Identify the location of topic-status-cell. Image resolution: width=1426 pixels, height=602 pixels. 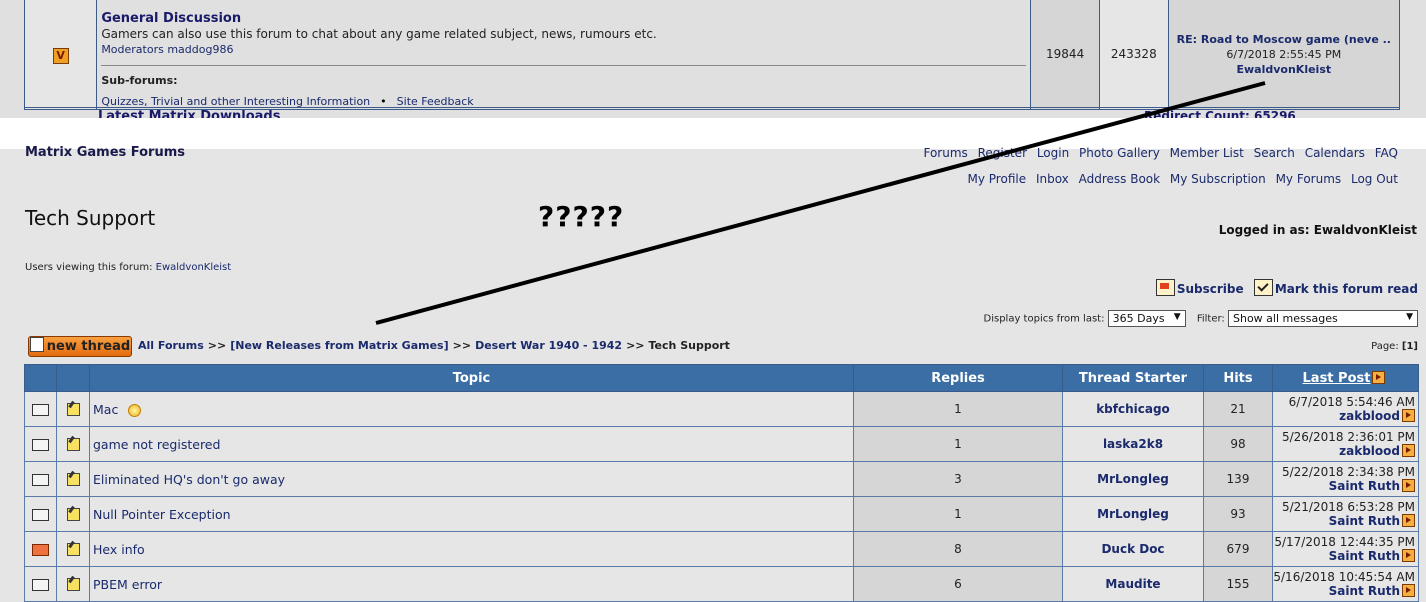
(40, 514).